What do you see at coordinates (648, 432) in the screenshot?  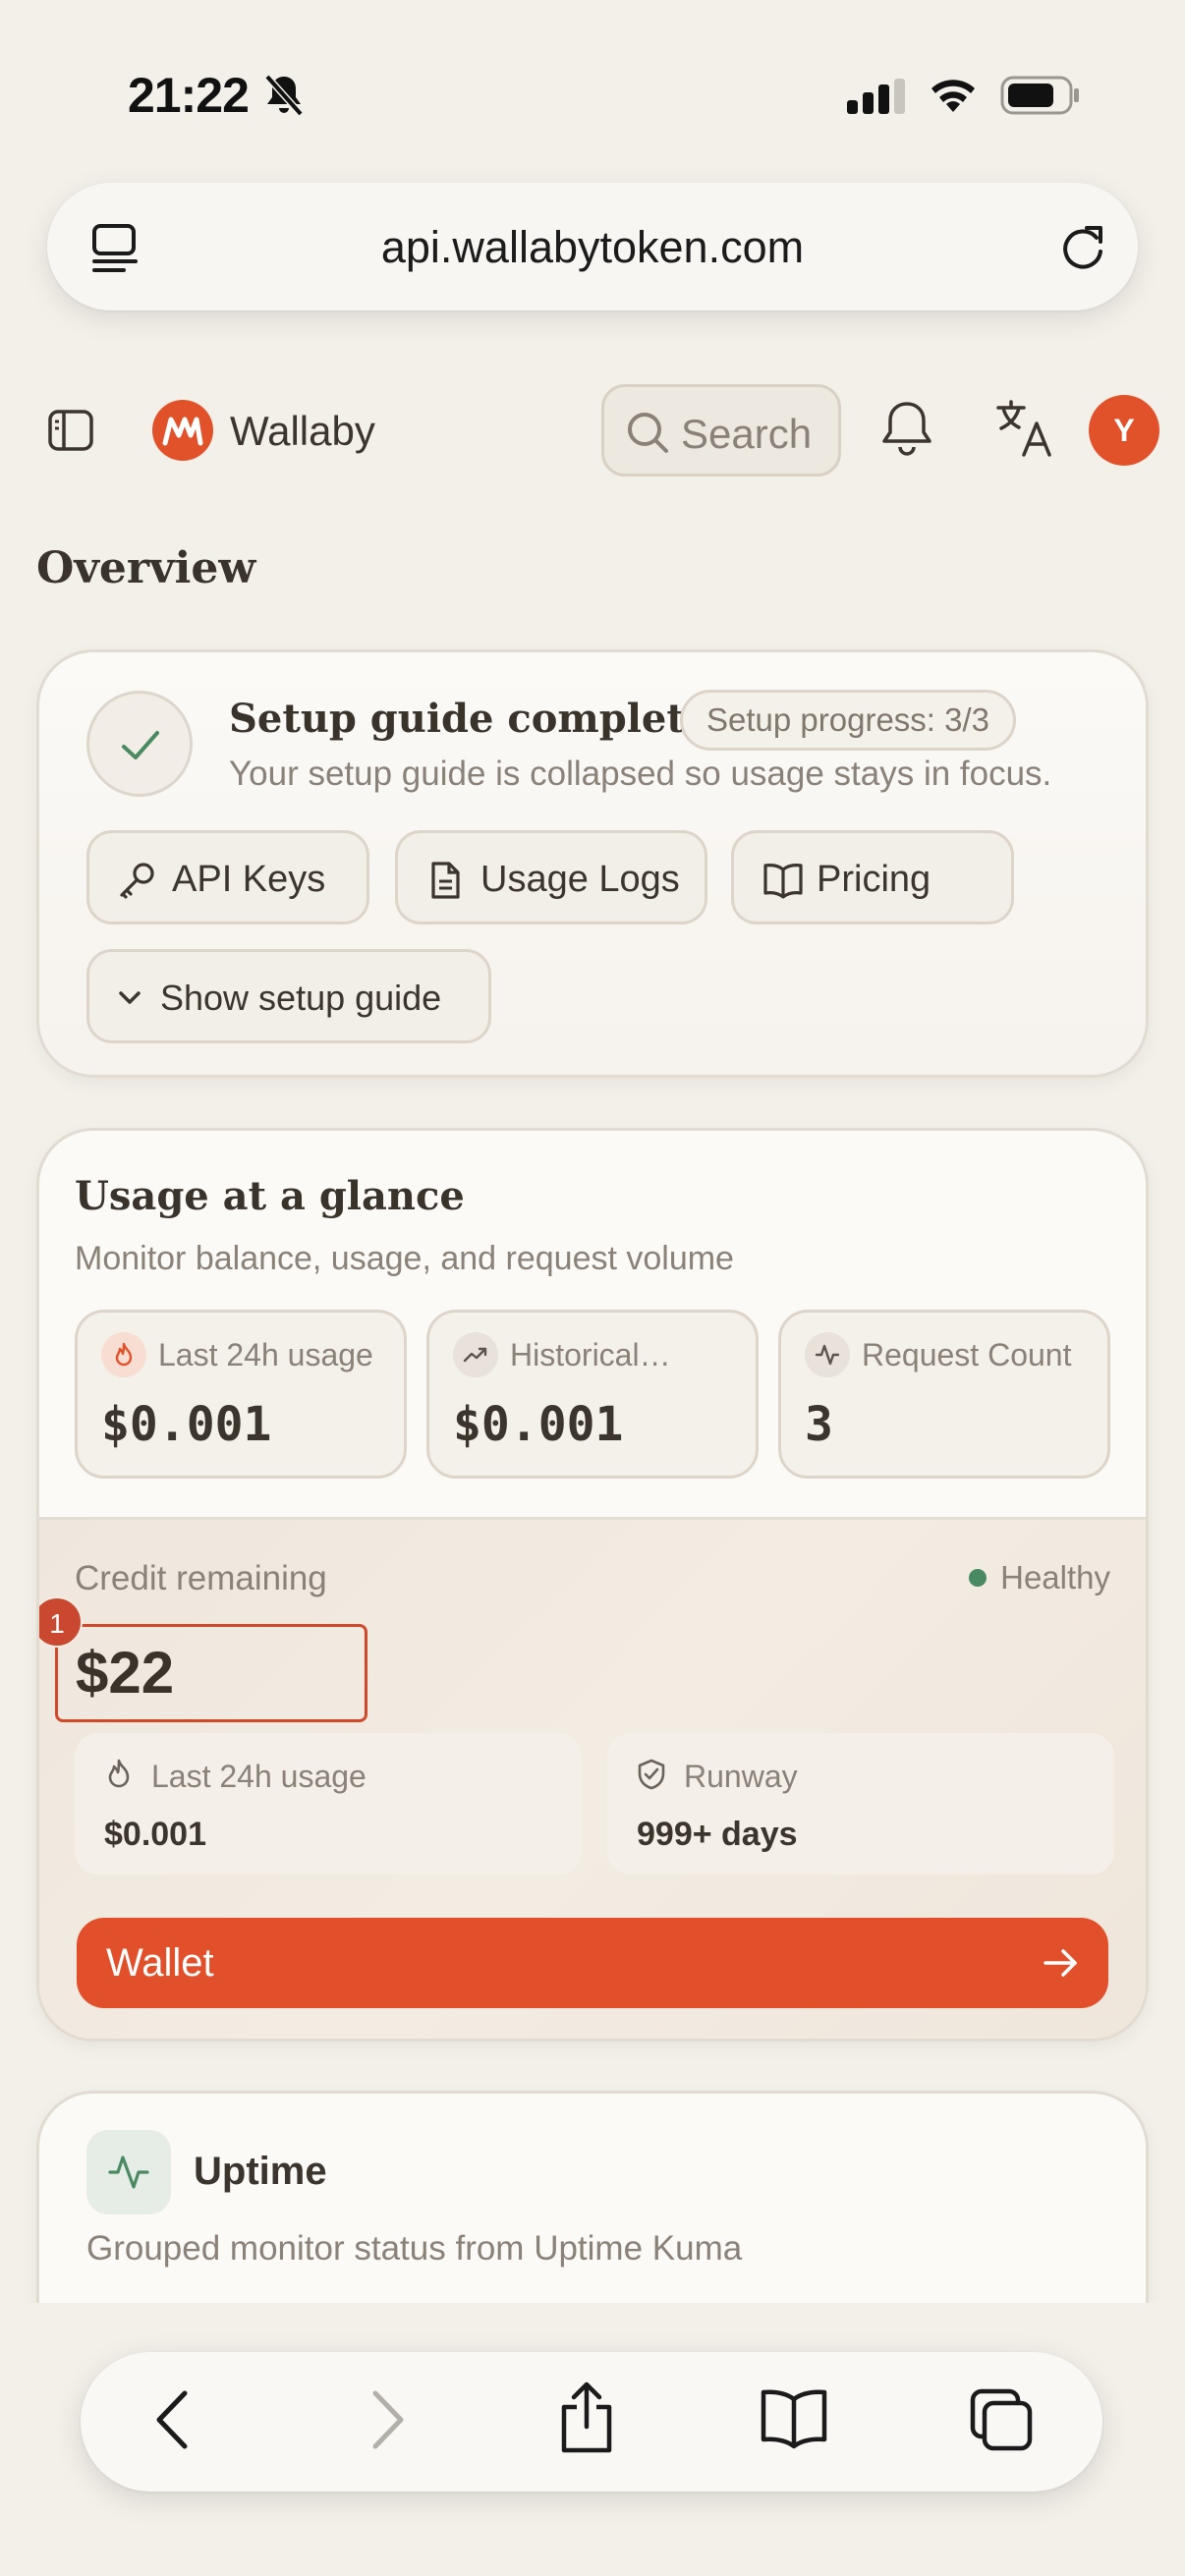 I see `search-icon` at bounding box center [648, 432].